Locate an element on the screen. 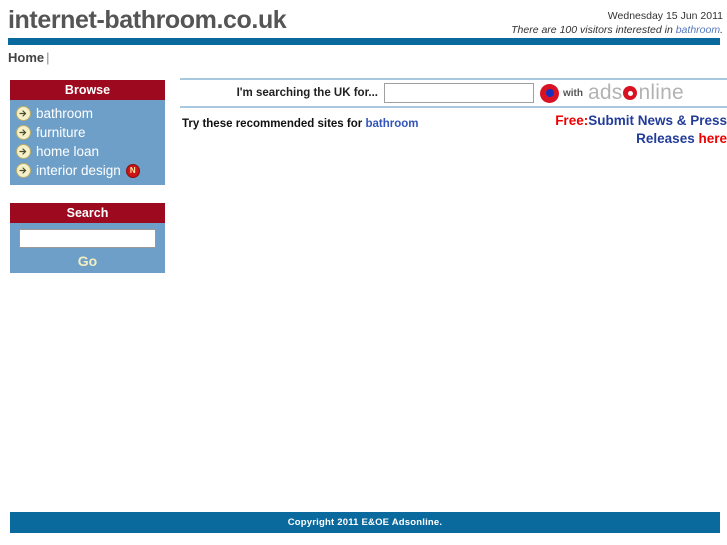  sidebar-item-interior-design: interior design N is located at coordinates (87, 170).